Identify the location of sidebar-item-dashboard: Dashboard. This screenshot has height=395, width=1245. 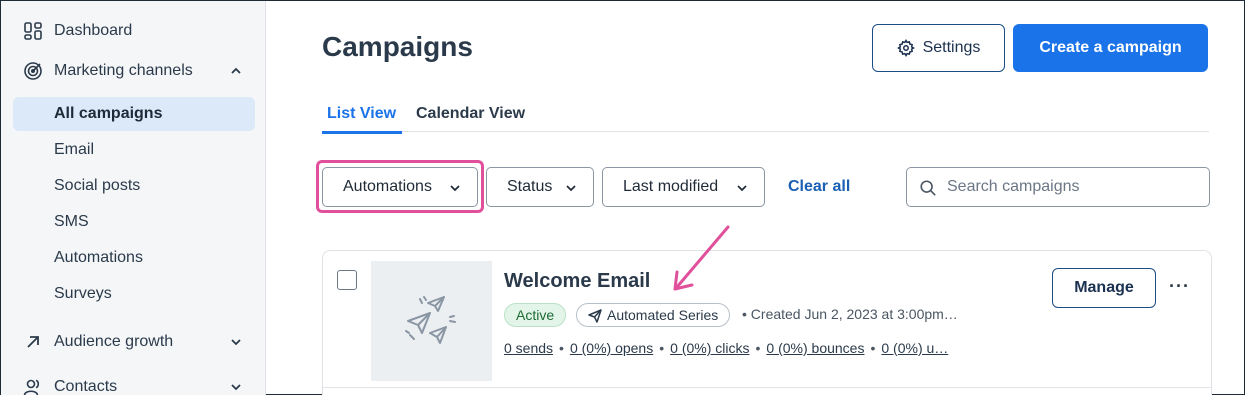
(133, 31).